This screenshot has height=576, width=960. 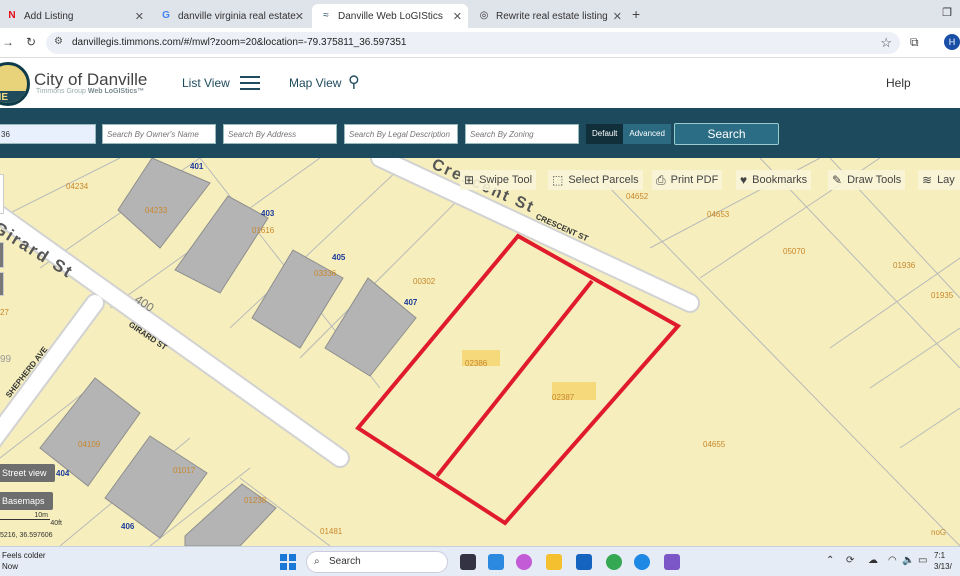 I want to click on clock-date: 3/13/, so click(x=943, y=566).